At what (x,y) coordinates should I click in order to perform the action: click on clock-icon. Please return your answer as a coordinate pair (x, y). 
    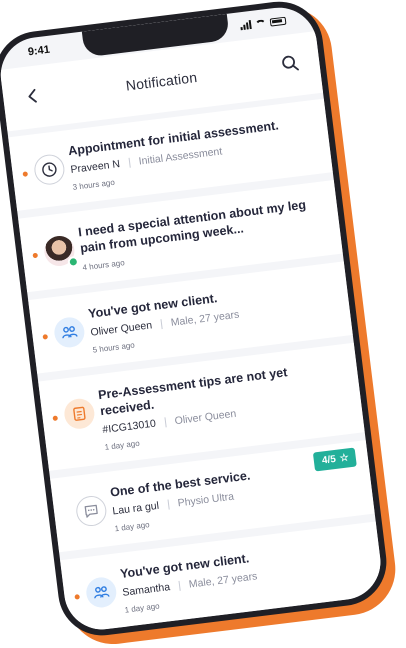
    Looking at the image, I should click on (49, 169).